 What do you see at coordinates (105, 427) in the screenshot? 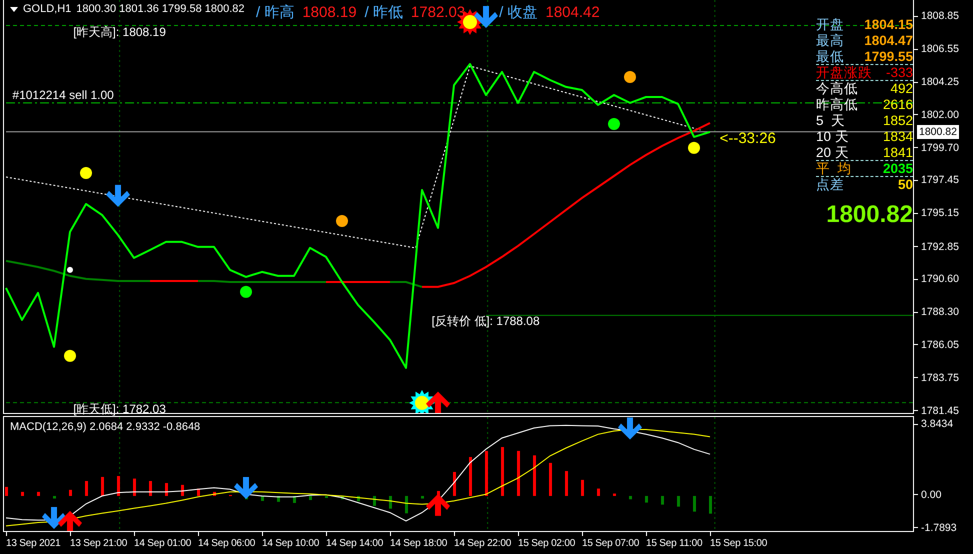
I see `indicator-title: MACD(12,26,9) 2.0684 2.9332 -0.8648` at bounding box center [105, 427].